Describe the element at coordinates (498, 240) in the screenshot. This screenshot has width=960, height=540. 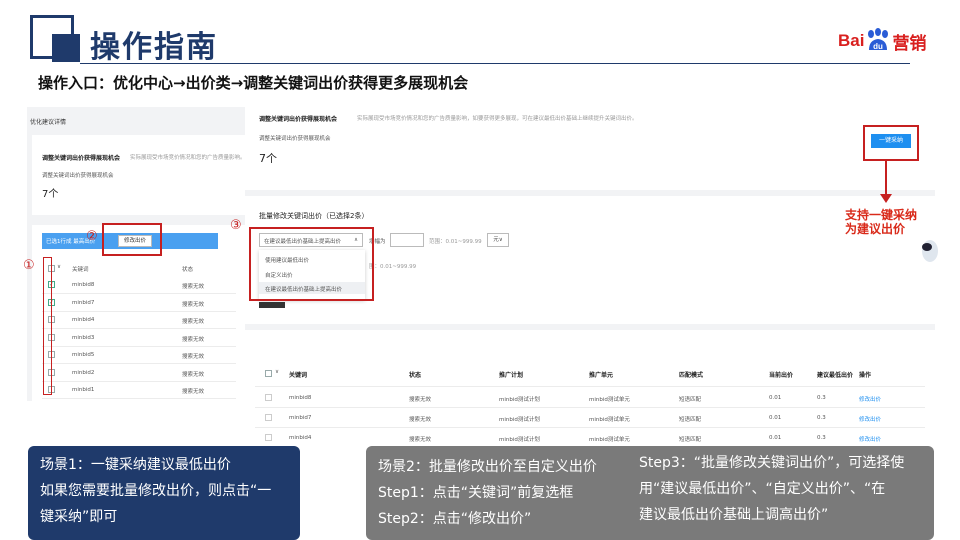
I see `unit-select: 元∨` at that location.